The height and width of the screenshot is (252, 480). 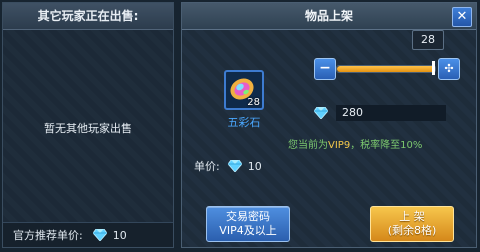 I want to click on recommended-price-label: 官方推荐单价:, so click(x=48, y=235).